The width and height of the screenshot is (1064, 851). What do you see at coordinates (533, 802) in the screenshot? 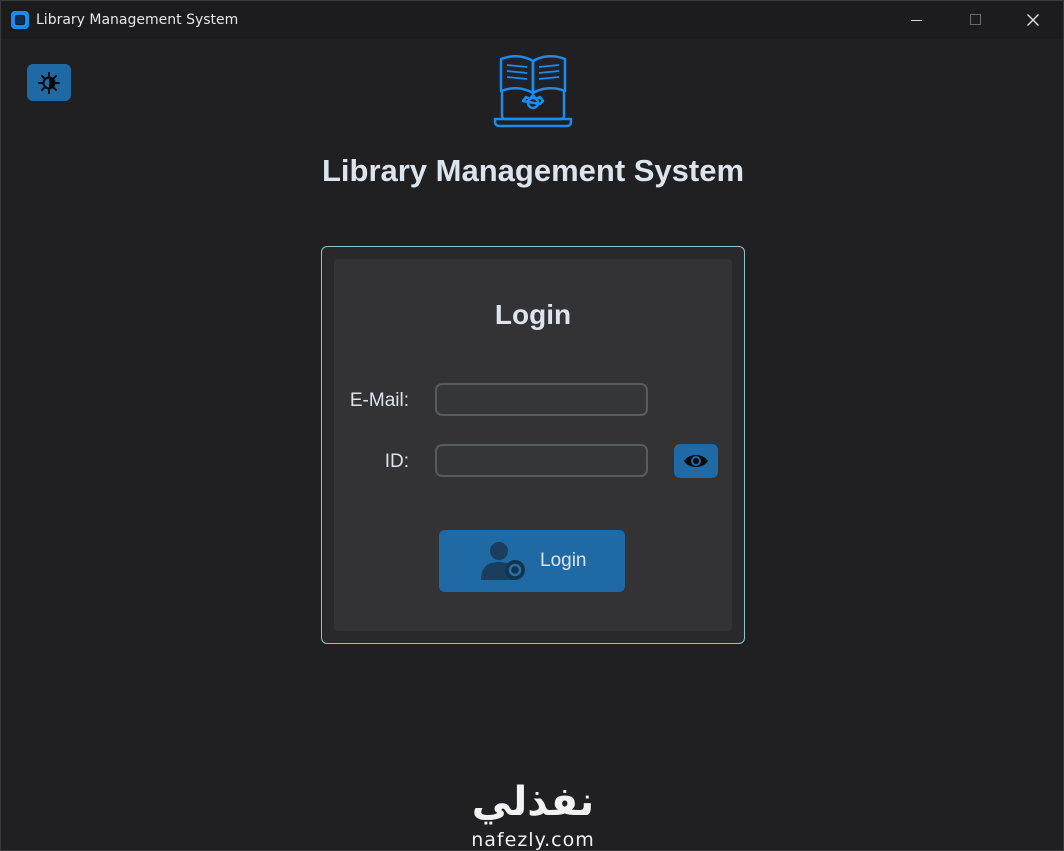
I see `watermark-arabic: نفذلي` at bounding box center [533, 802].